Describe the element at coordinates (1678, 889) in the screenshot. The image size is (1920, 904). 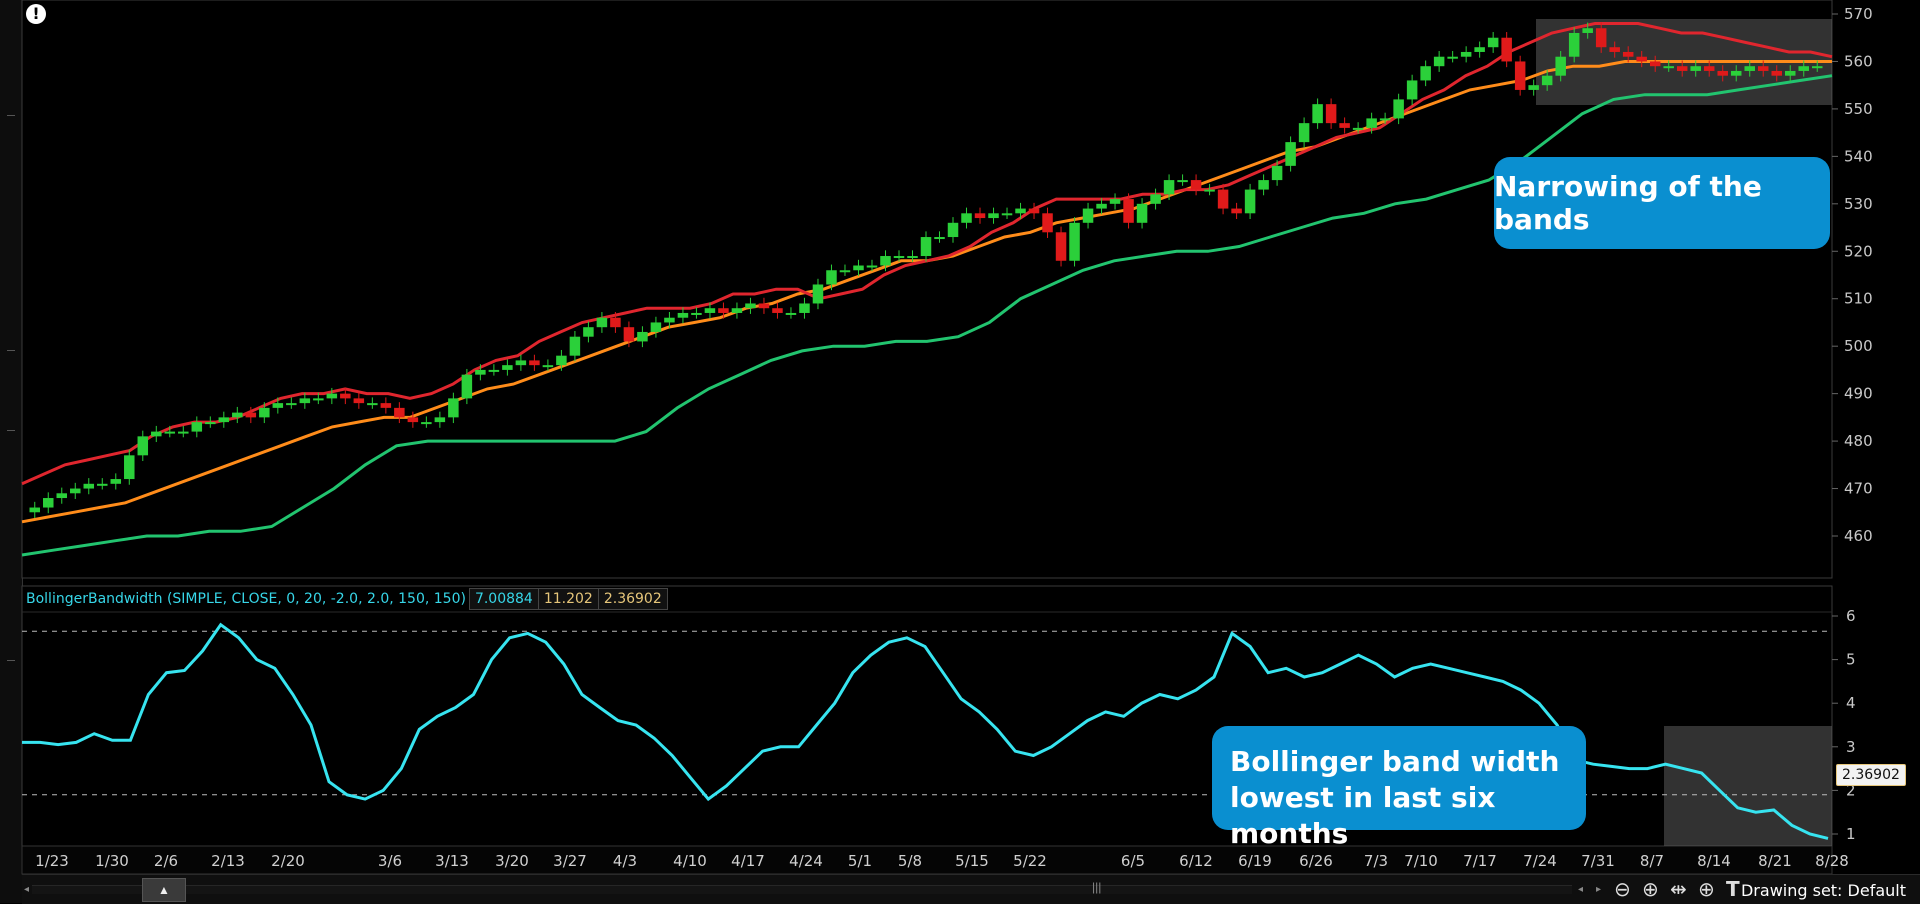
I see `pan-icon: ⇹` at that location.